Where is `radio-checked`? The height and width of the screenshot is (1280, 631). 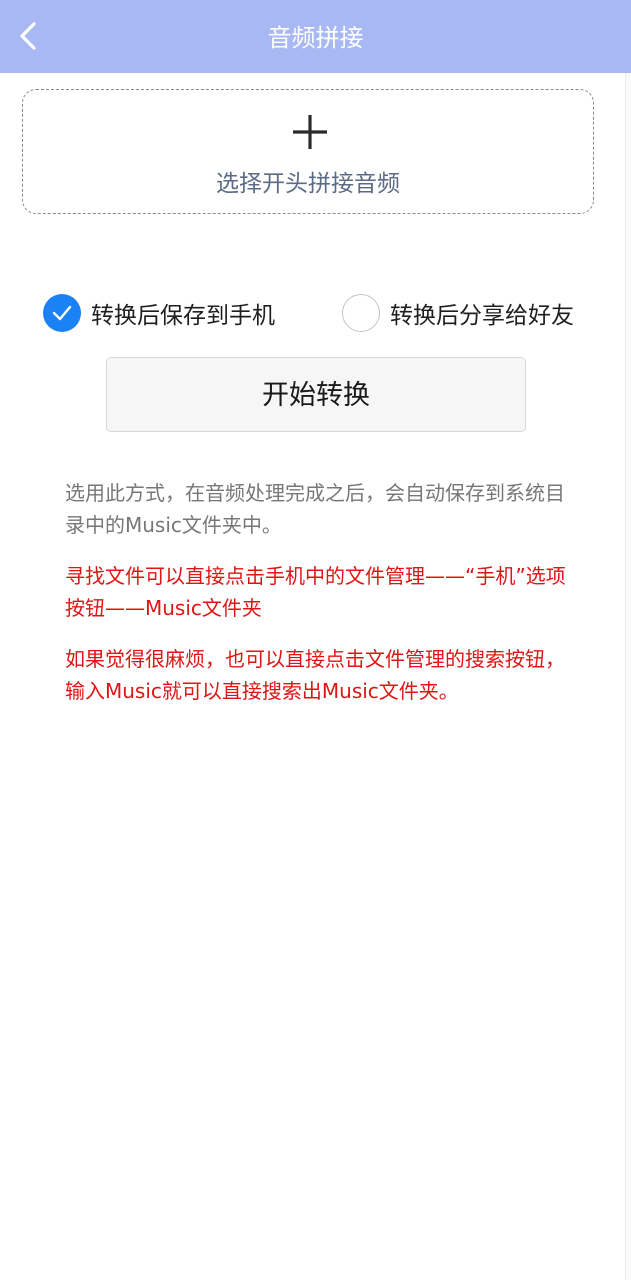
radio-checked is located at coordinates (62, 313).